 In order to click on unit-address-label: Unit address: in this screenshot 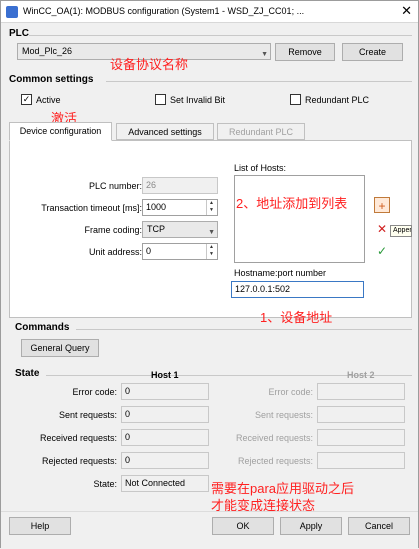, I will do `click(115, 252)`.